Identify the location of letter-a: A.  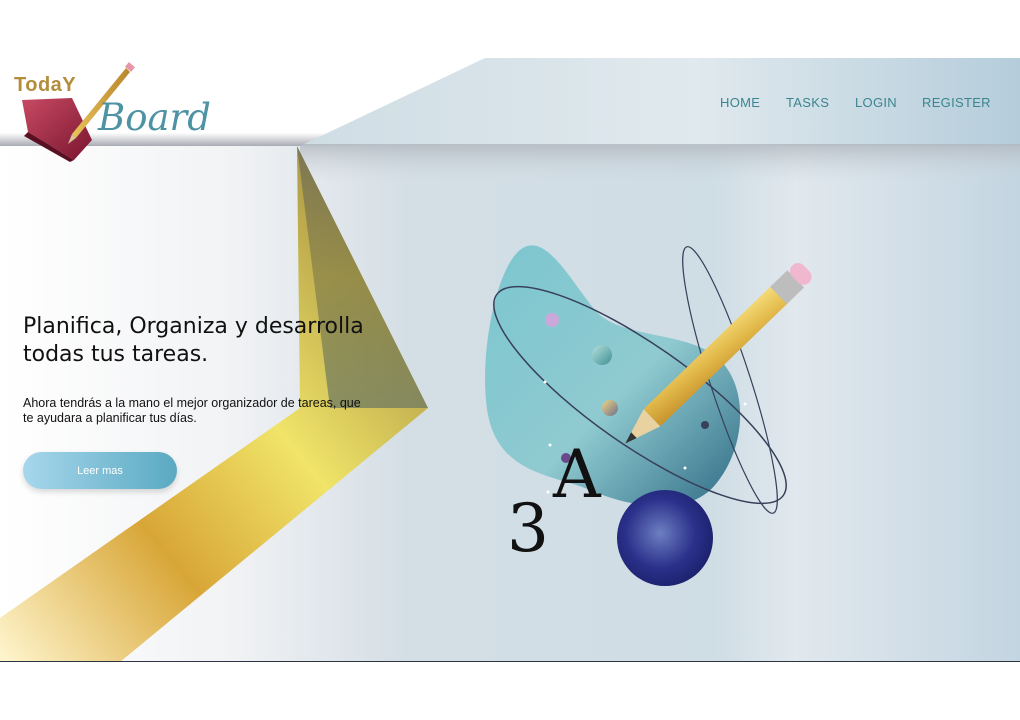
(577, 474).